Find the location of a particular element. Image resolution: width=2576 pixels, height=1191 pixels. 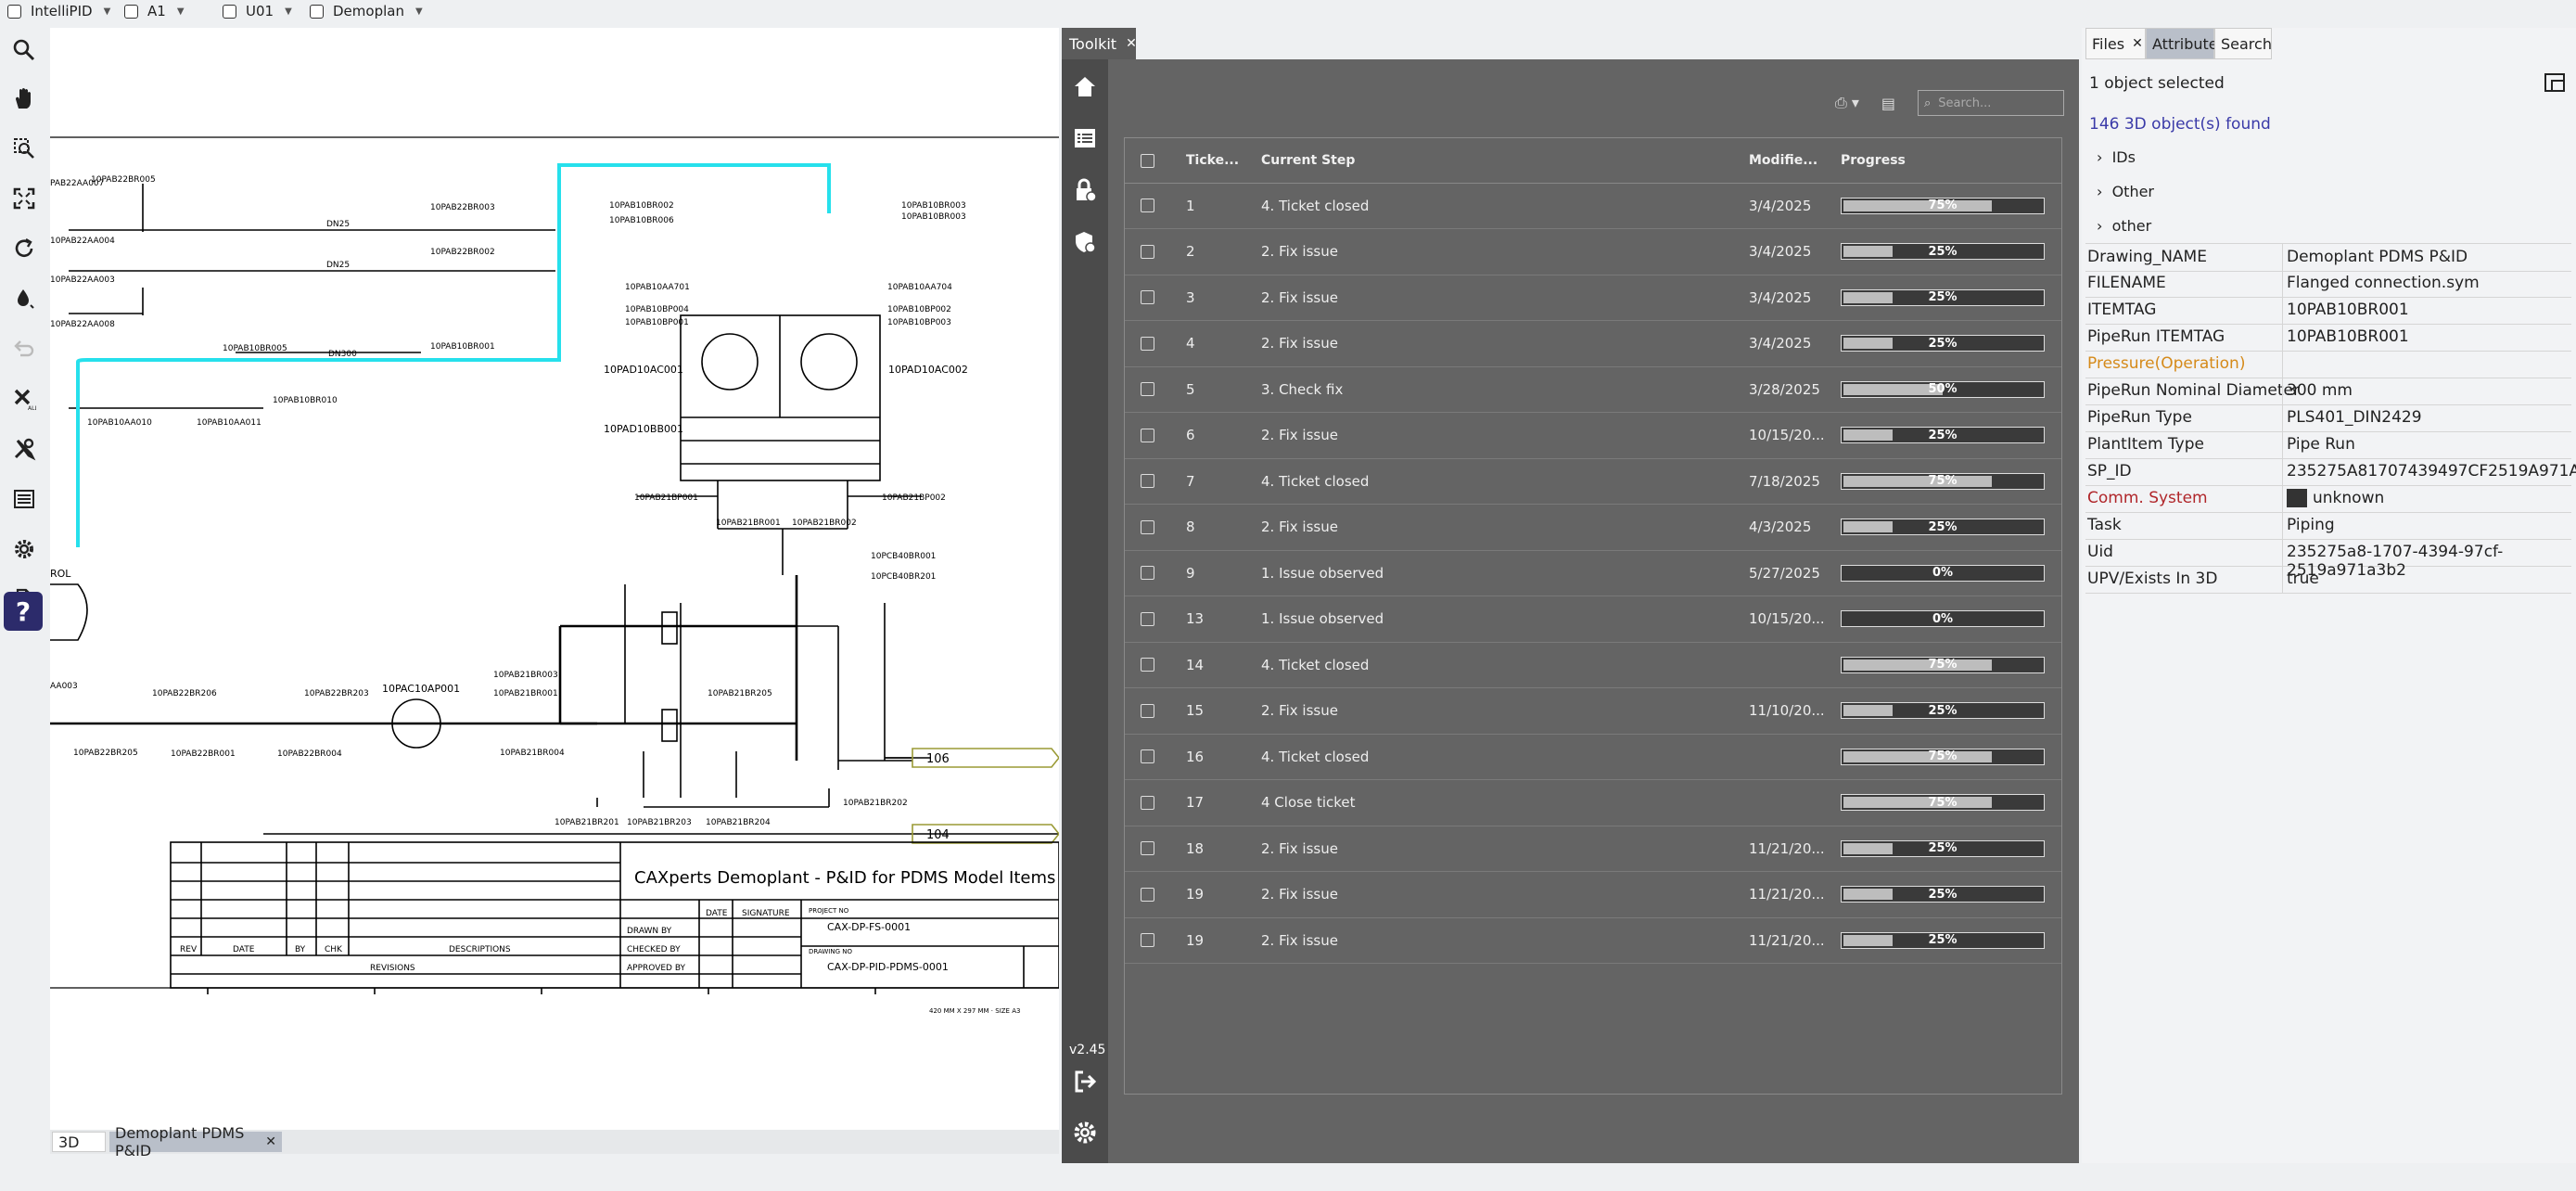

logout-icon is located at coordinates (1085, 1081).